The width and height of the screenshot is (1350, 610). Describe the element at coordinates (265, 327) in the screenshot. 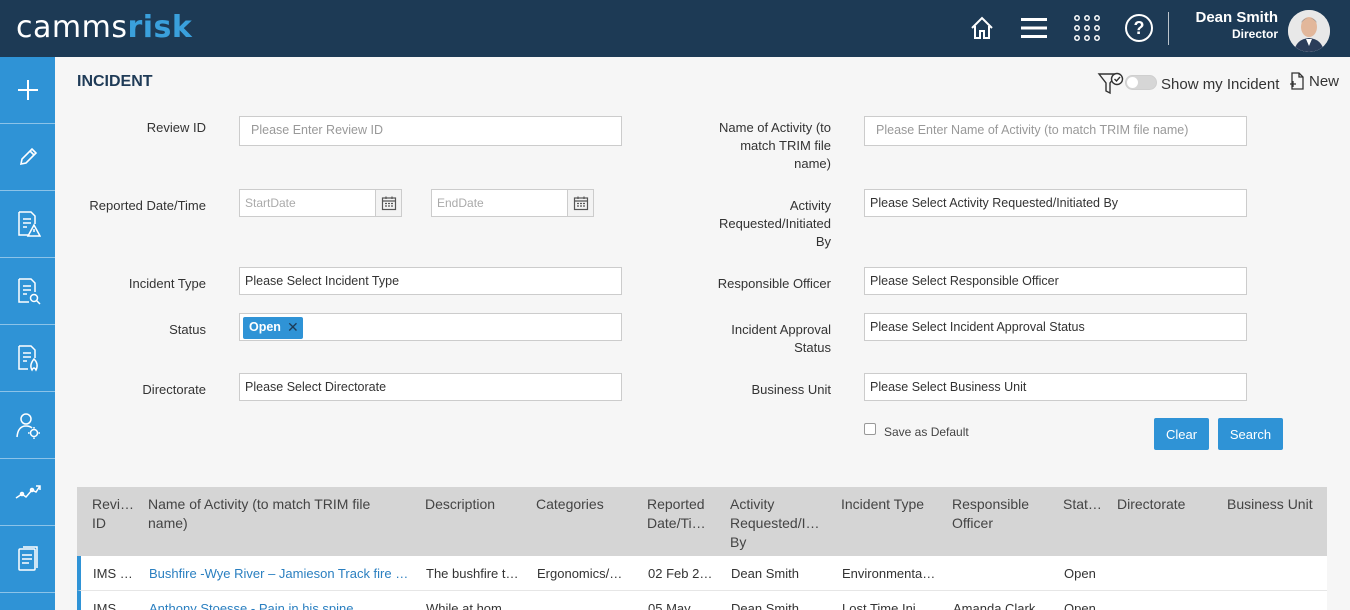

I see `status-tag-label: Open` at that location.